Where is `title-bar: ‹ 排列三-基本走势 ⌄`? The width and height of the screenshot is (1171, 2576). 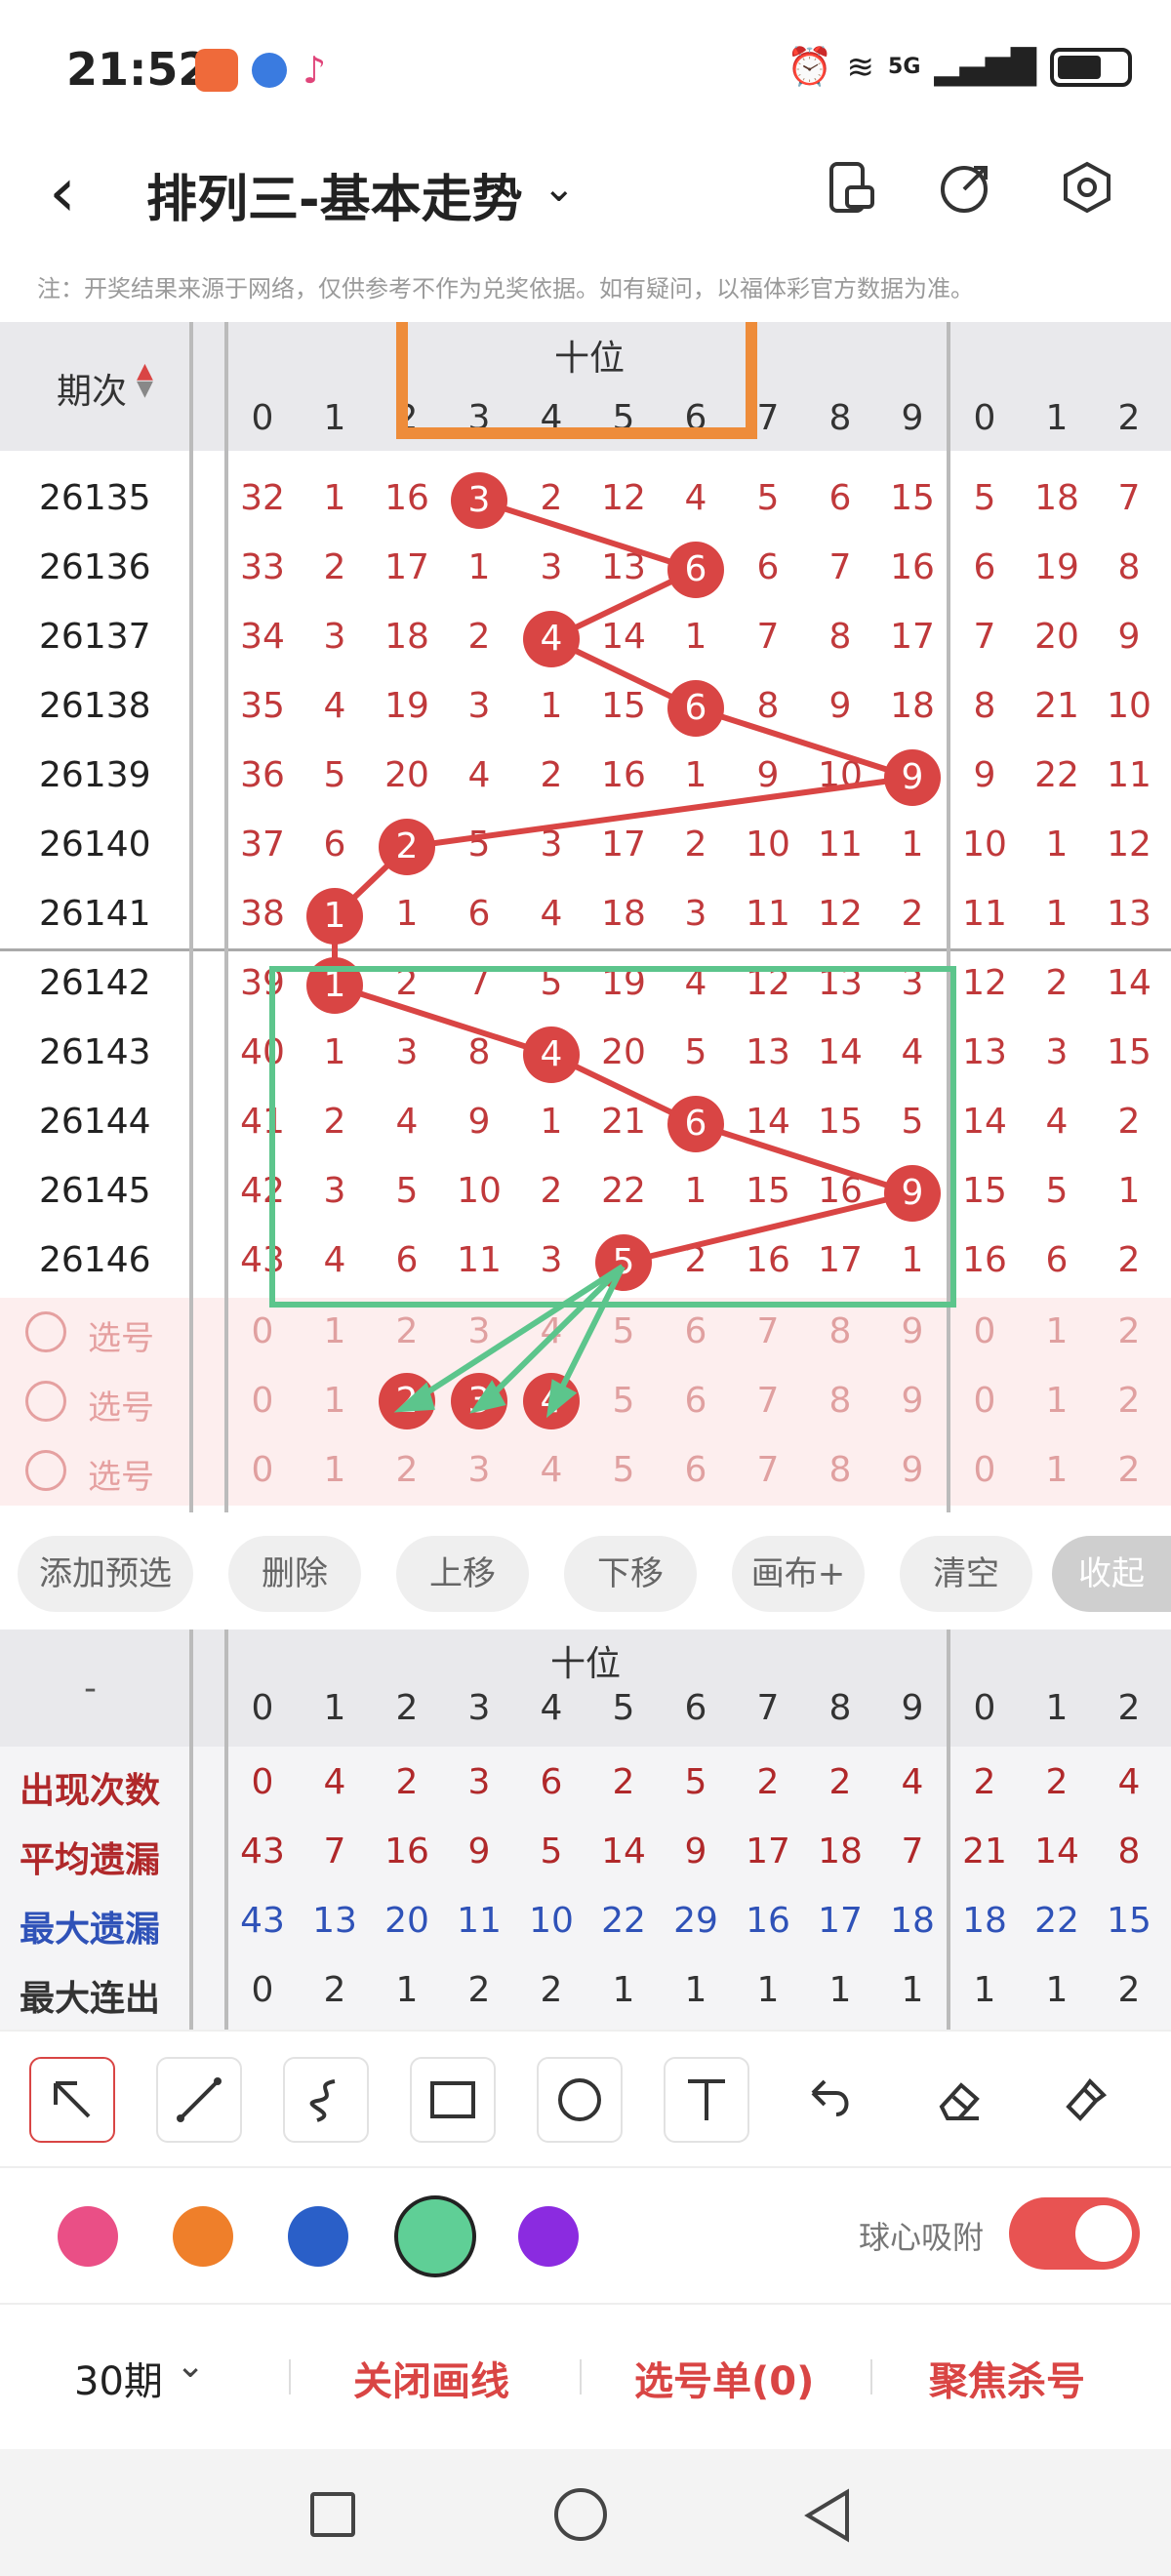 title-bar: ‹ 排列三-基本走势 ⌄ is located at coordinates (585, 195).